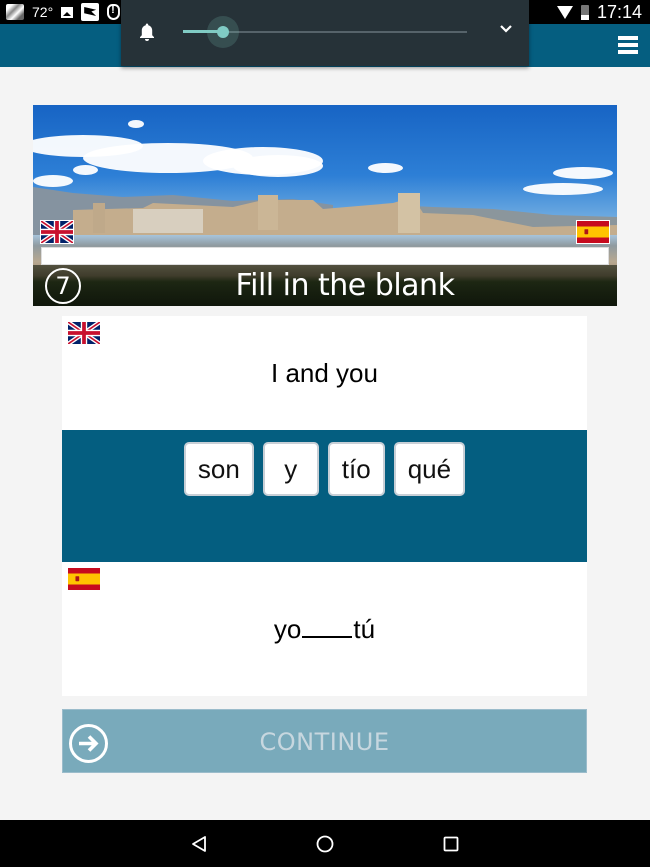 The height and width of the screenshot is (867, 650). What do you see at coordinates (67, 12) in the screenshot?
I see `image-icon` at bounding box center [67, 12].